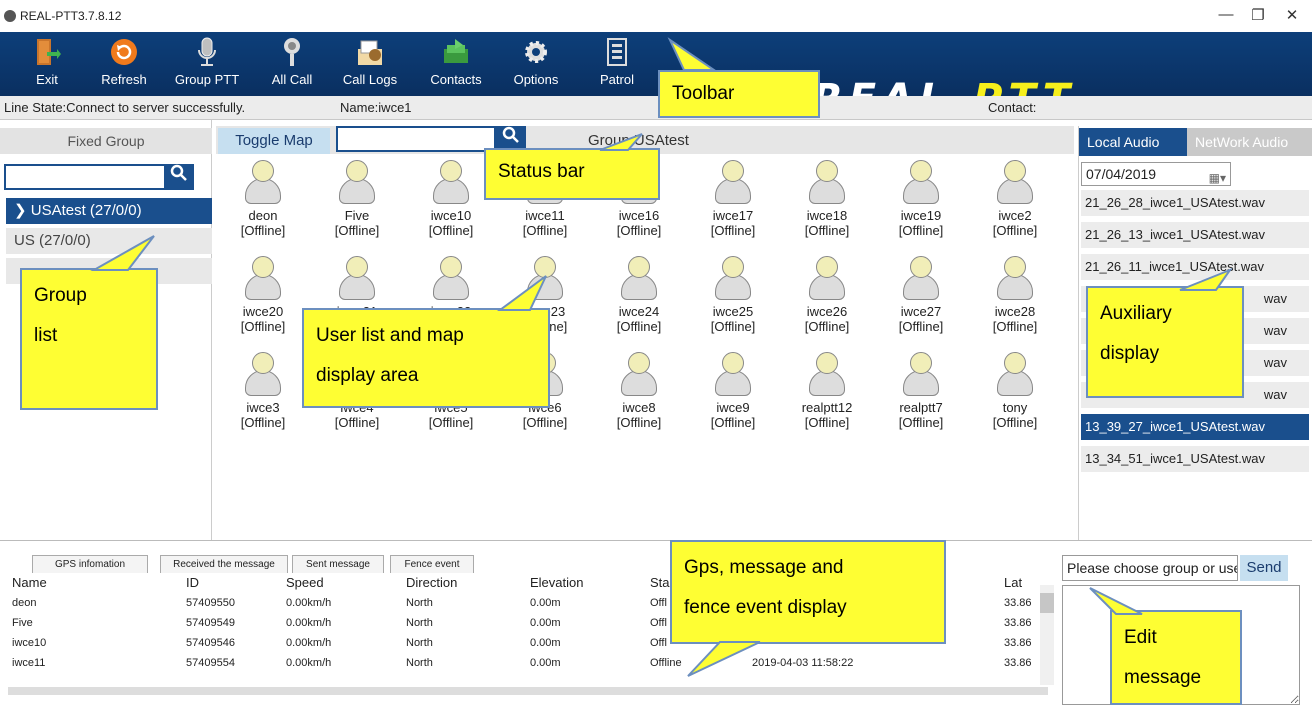 The height and width of the screenshot is (705, 1312). Describe the element at coordinates (1015, 199) in the screenshot. I see `user-card: iwce2 [Offline]` at that location.